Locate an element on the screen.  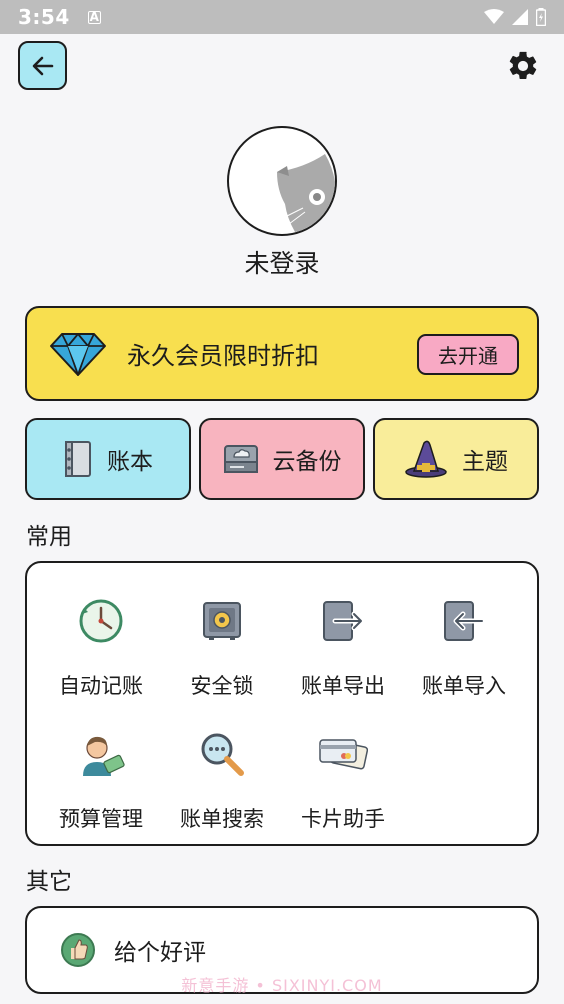
notification-icon: A is located at coordinates (94, 17).